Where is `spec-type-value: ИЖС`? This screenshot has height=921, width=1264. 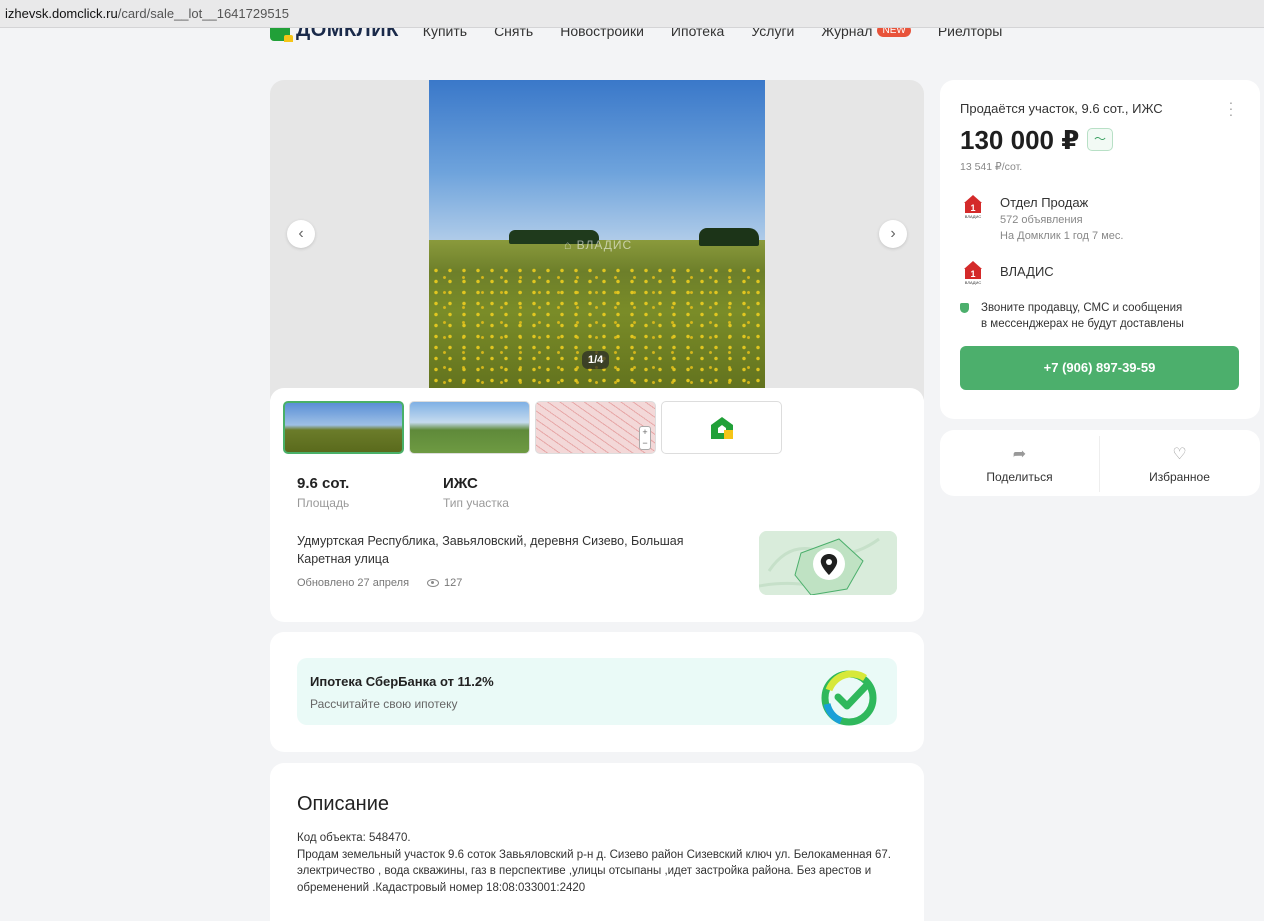 spec-type-value: ИЖС is located at coordinates (460, 483).